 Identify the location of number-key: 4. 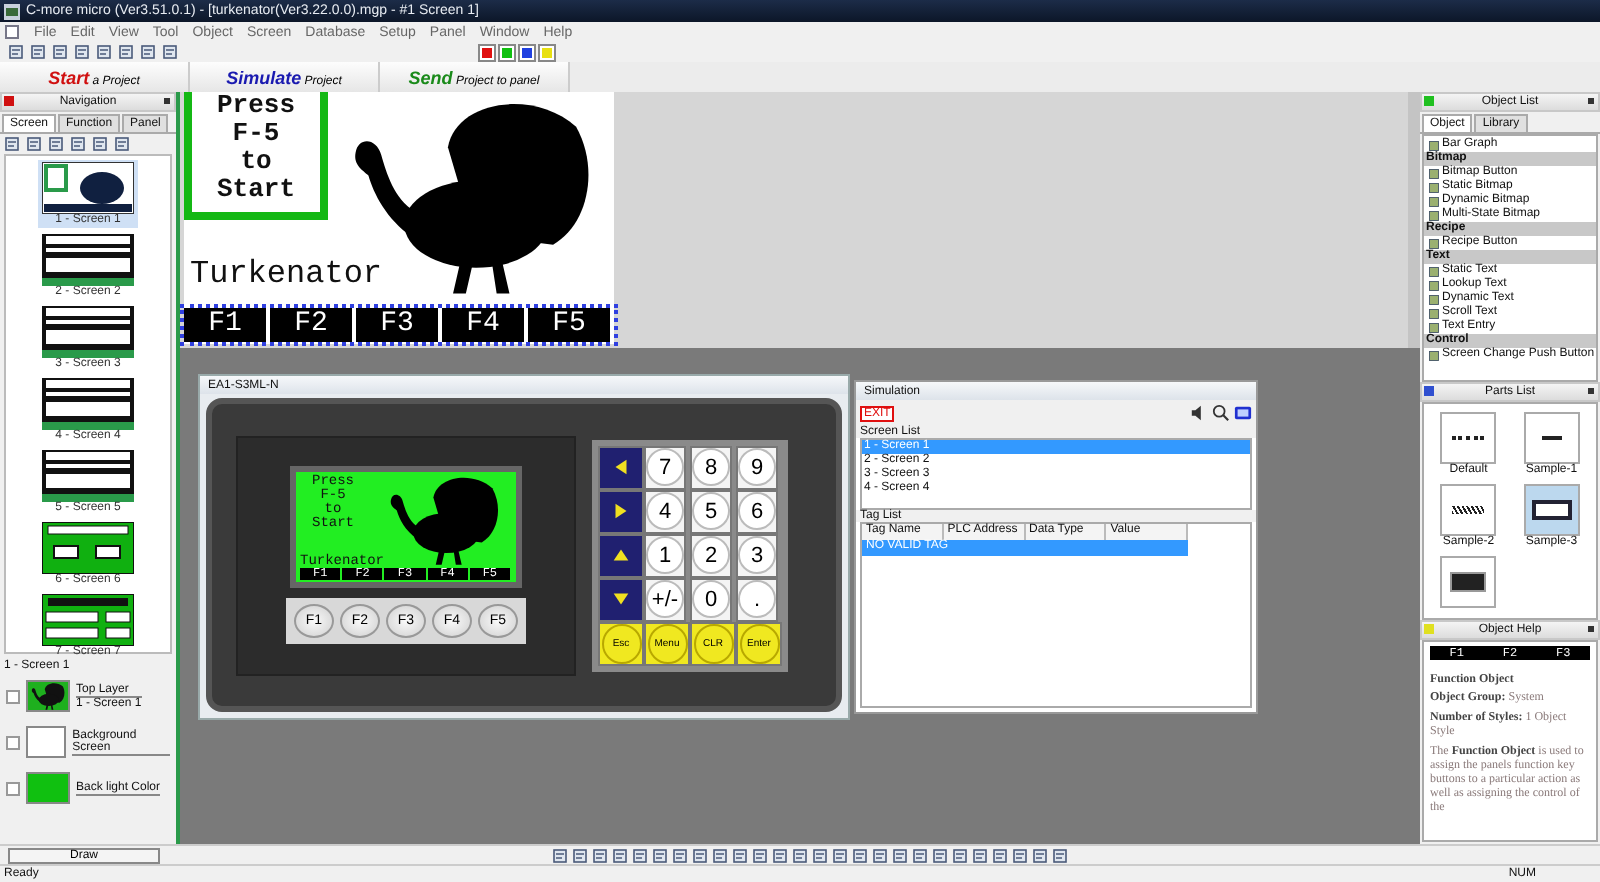
(665, 511).